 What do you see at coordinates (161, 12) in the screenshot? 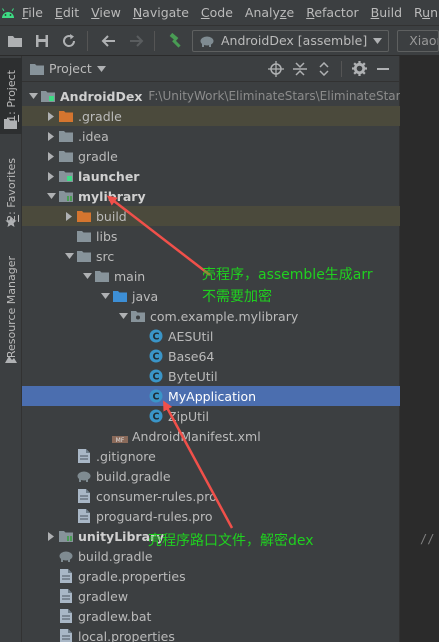
I see `menu-item: Navigate` at bounding box center [161, 12].